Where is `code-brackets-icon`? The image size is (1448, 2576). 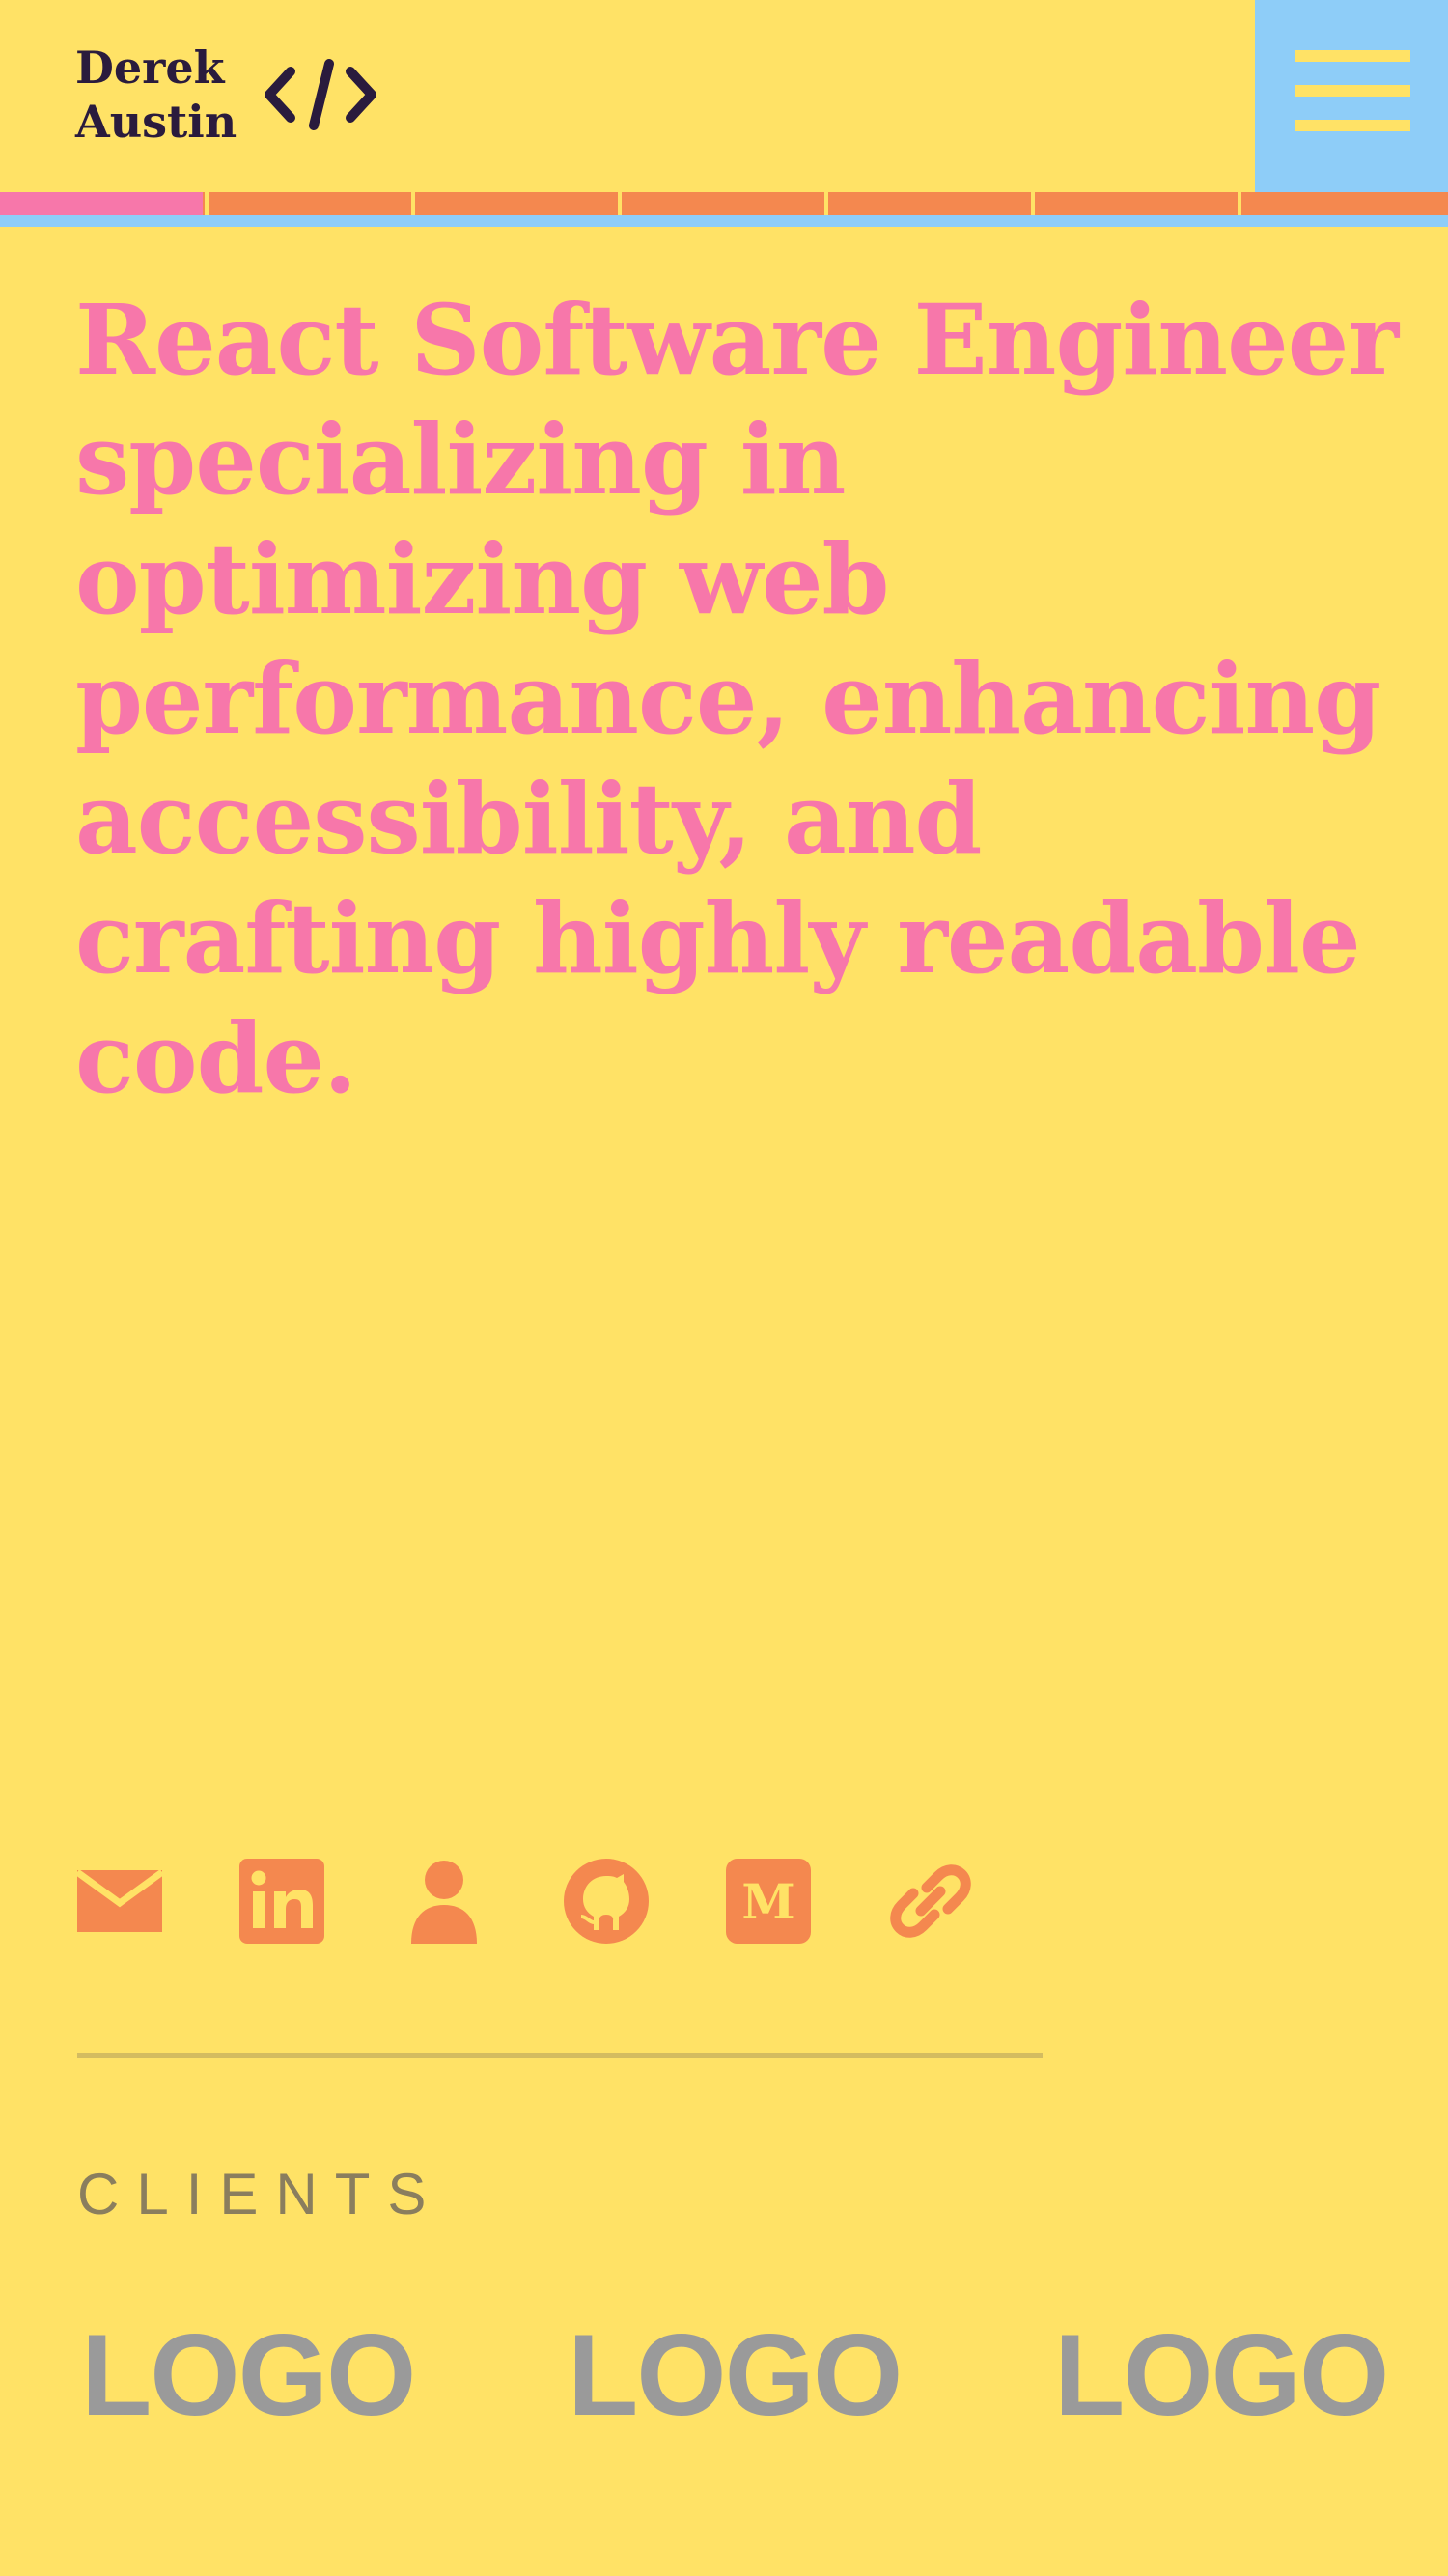 code-brackets-icon is located at coordinates (321, 95).